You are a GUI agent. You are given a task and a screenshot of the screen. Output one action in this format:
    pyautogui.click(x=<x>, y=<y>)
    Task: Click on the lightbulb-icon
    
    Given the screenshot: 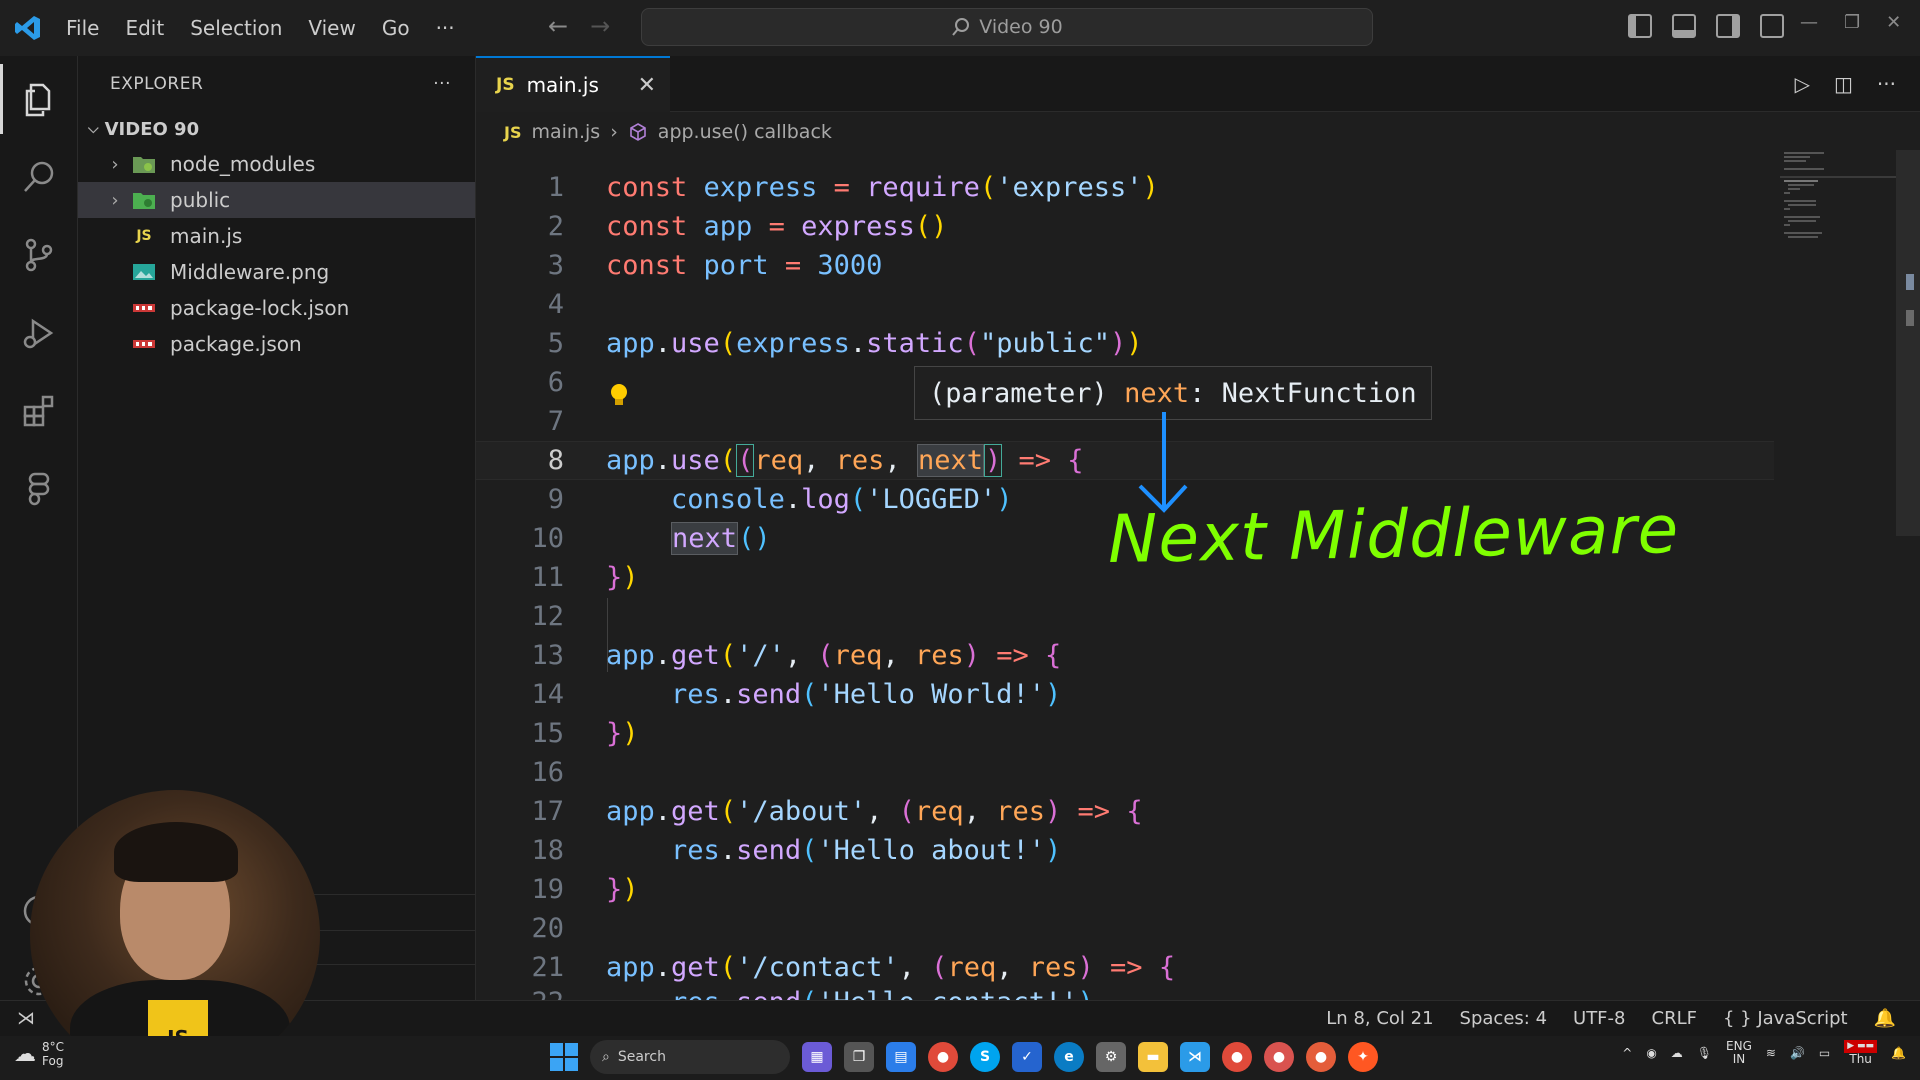 What is the action you would take?
    pyautogui.click(x=619, y=397)
    